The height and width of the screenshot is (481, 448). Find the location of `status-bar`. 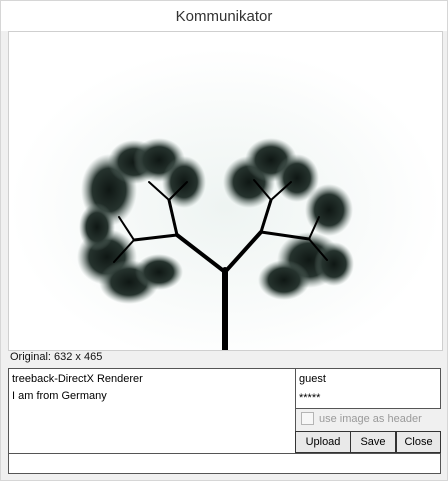

status-bar is located at coordinates (224, 463).